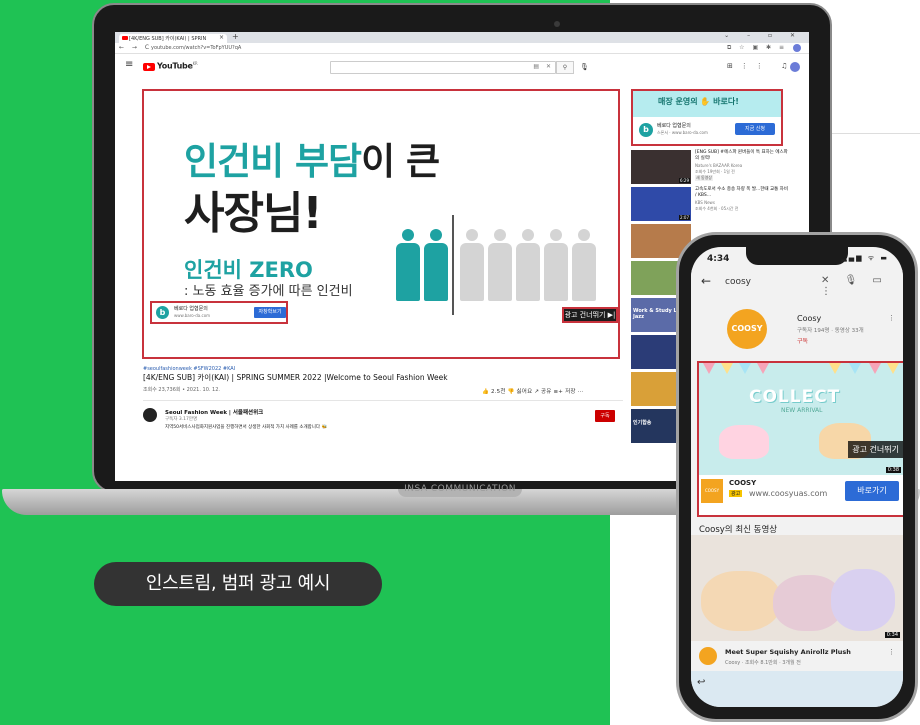 The image size is (920, 725). Describe the element at coordinates (795, 67) in the screenshot. I see `account-avatar` at that location.